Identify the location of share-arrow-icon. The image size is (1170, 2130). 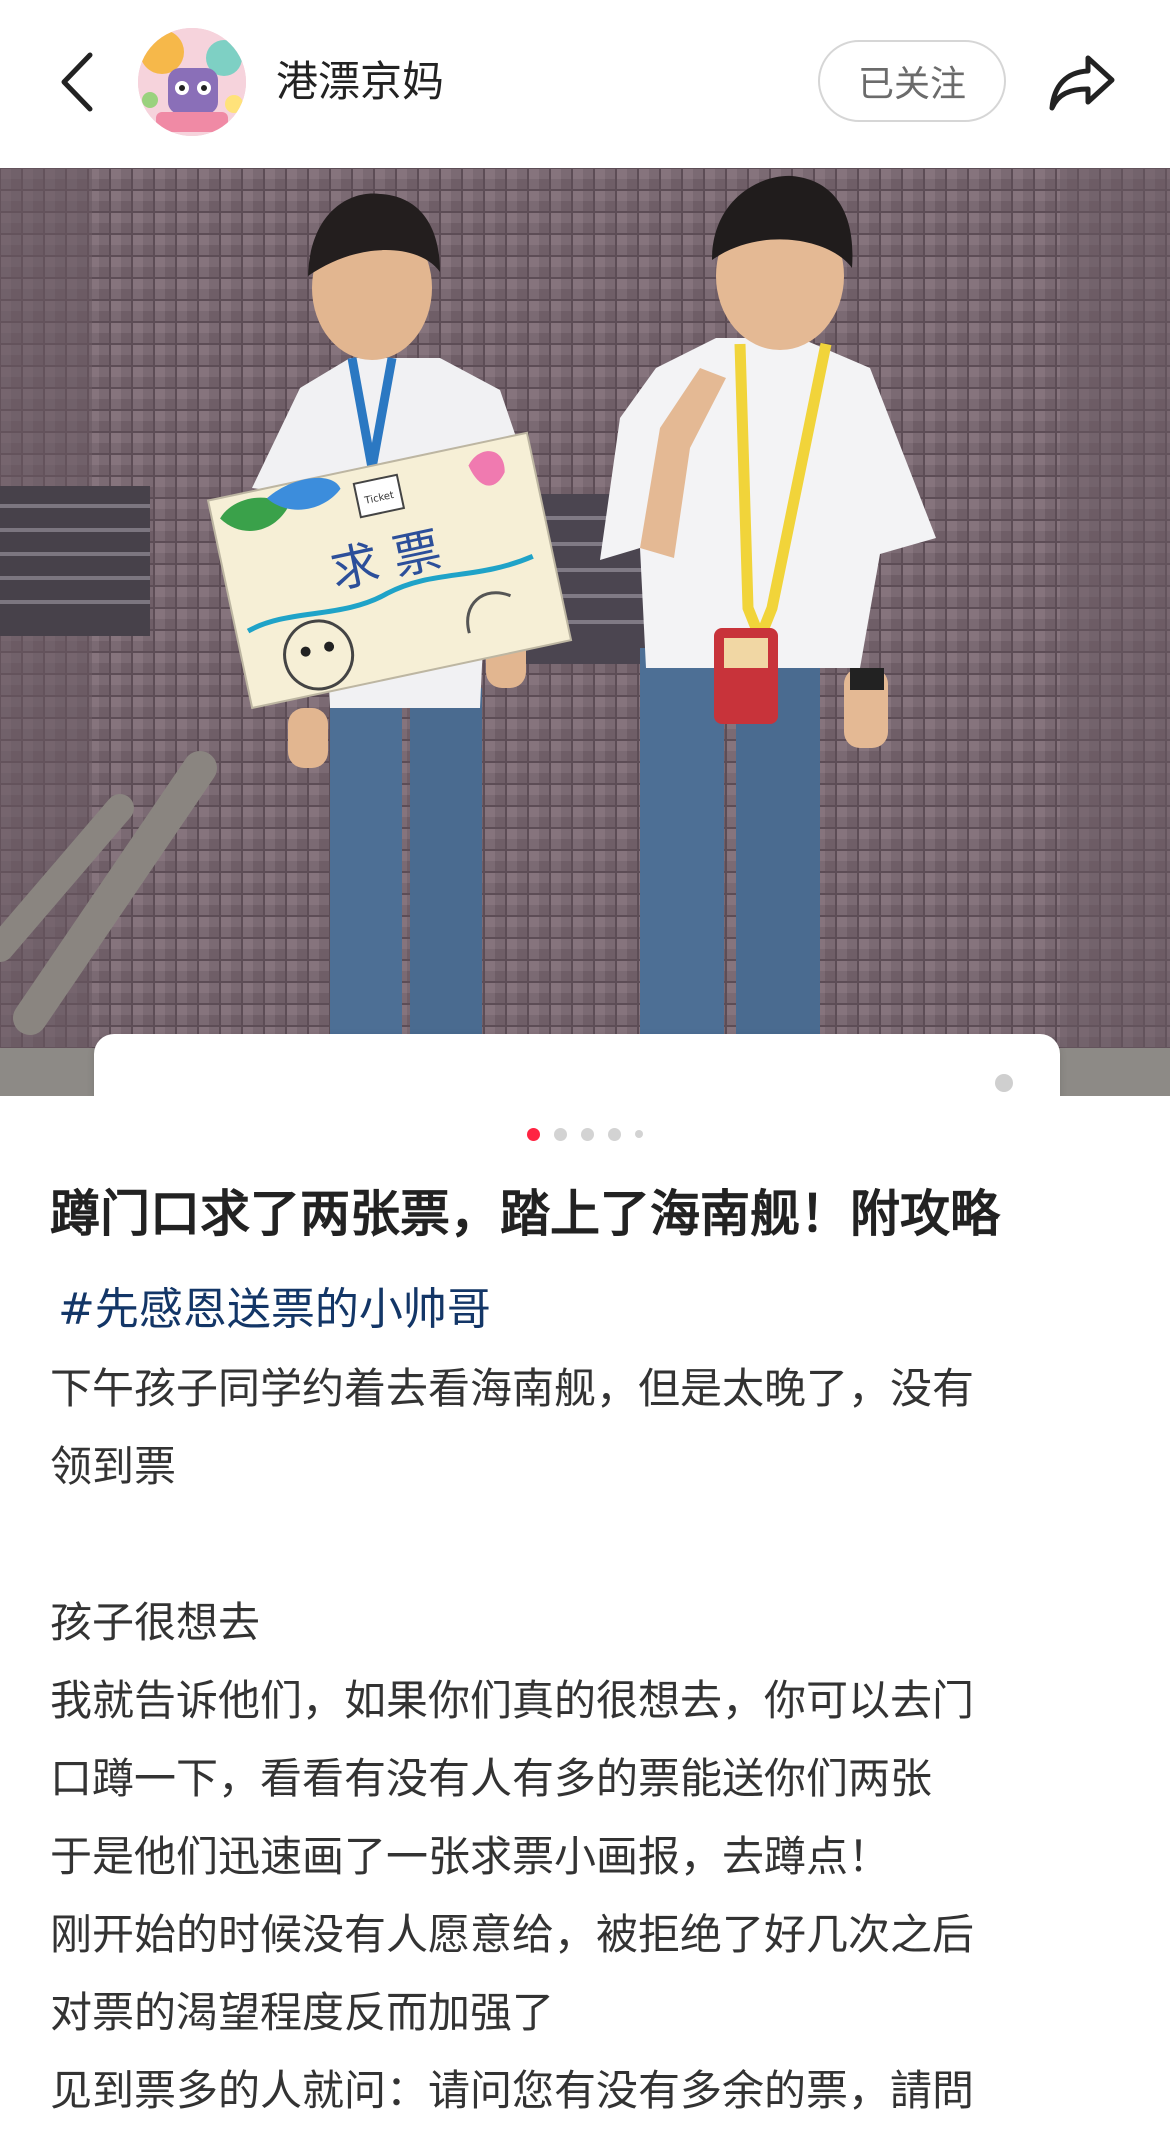
(1082, 83).